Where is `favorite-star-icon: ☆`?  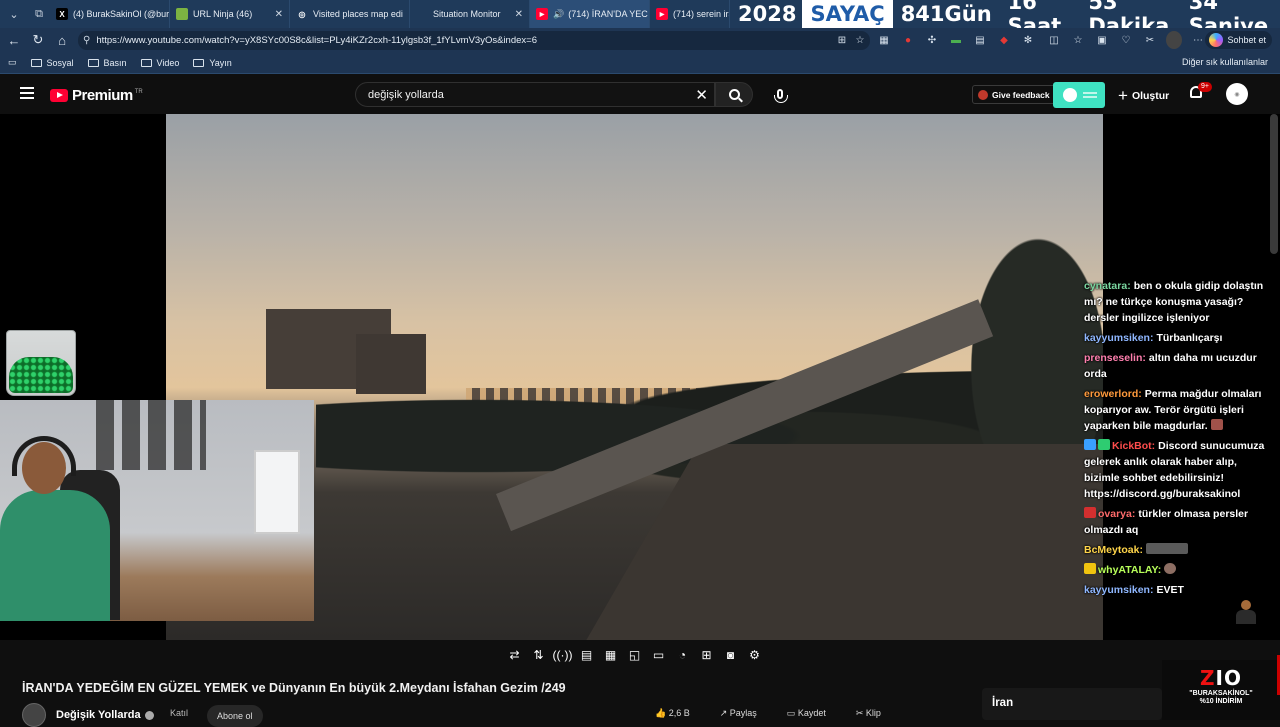 favorite-star-icon: ☆ is located at coordinates (860, 40).